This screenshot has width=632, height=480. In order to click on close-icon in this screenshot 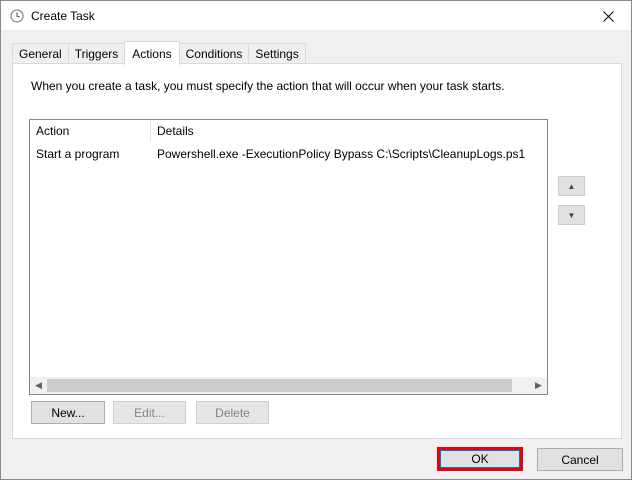, I will do `click(608, 16)`.